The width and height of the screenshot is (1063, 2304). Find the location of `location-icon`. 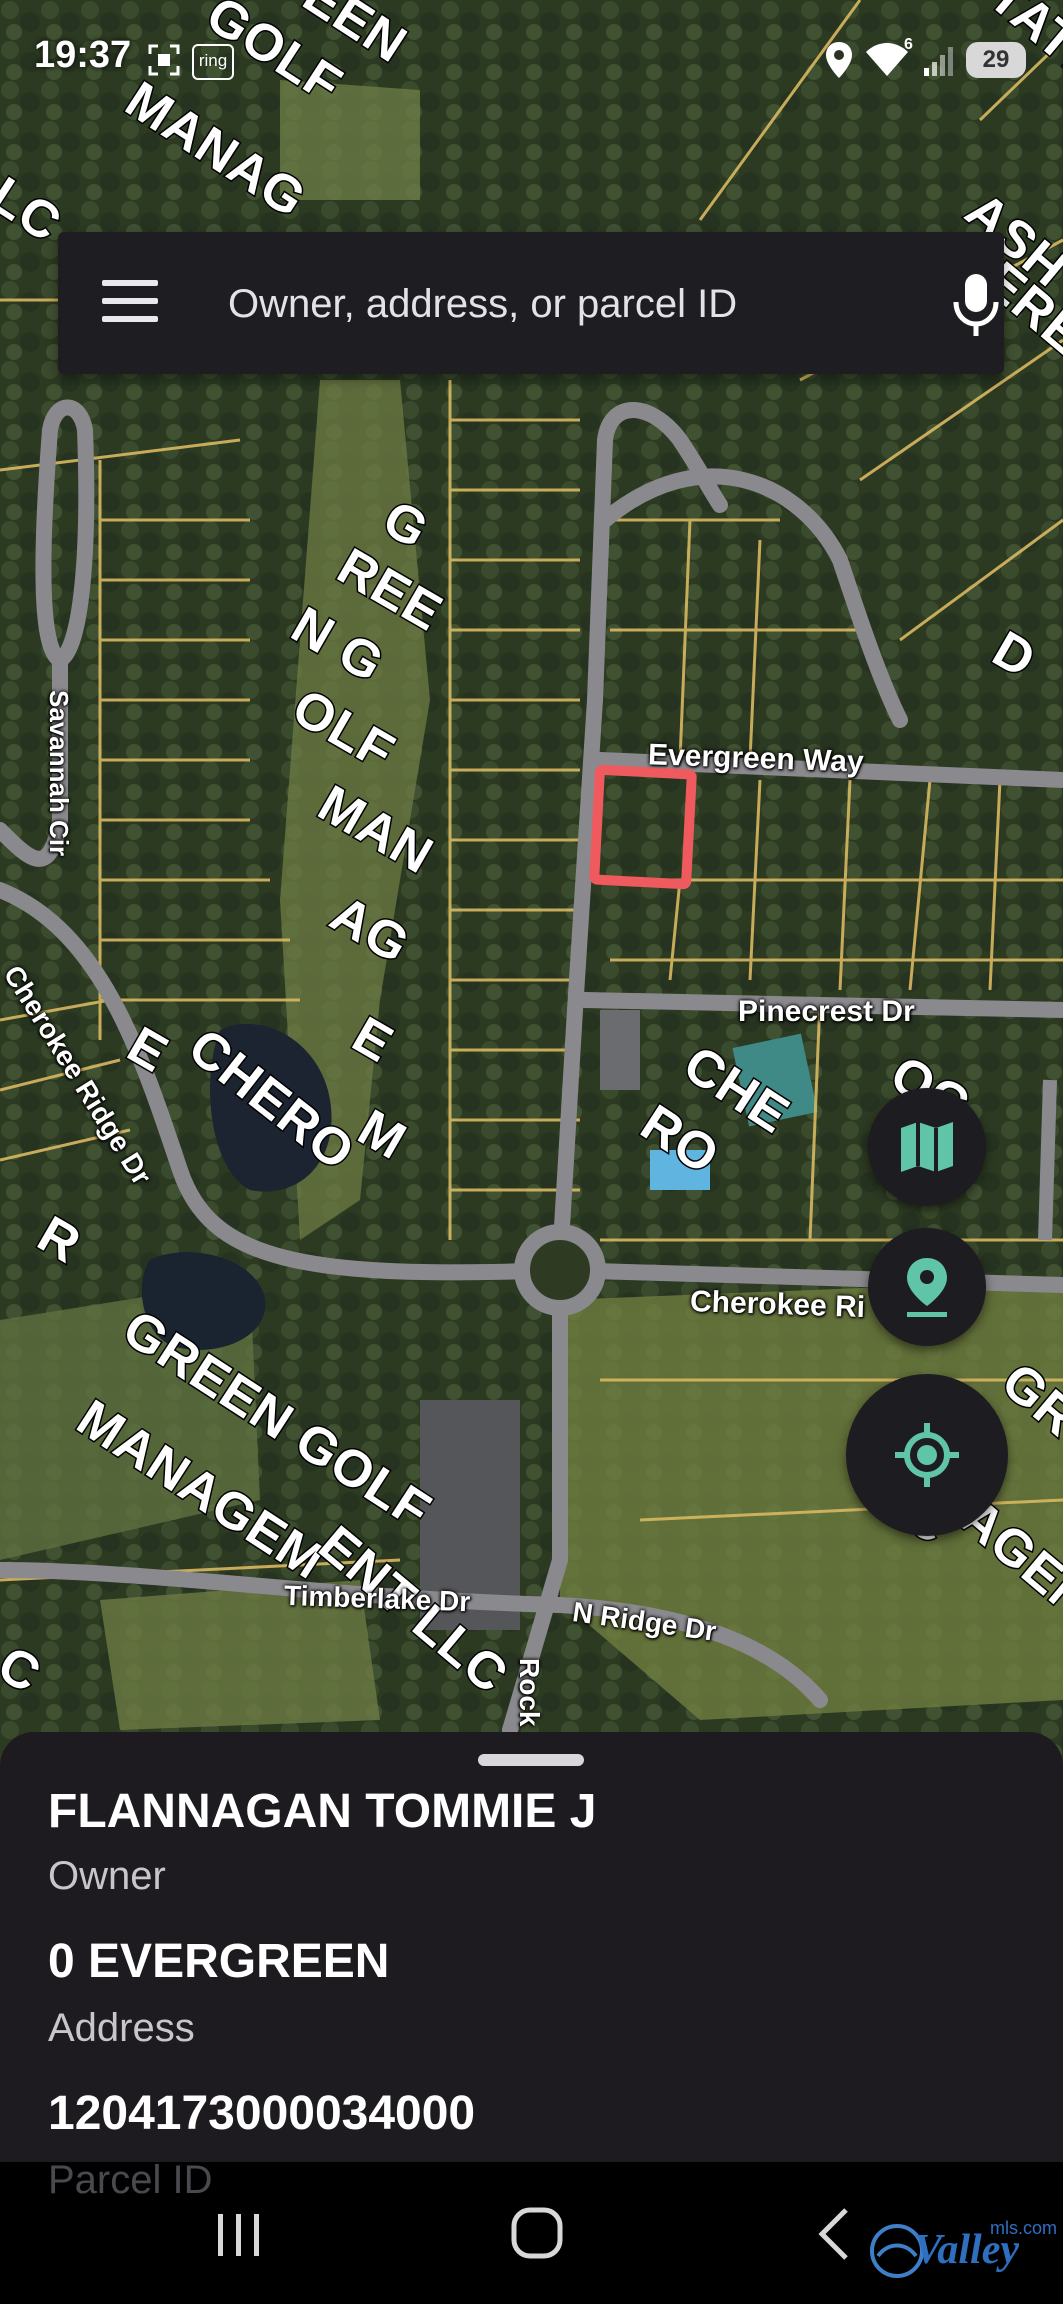

location-icon is located at coordinates (839, 60).